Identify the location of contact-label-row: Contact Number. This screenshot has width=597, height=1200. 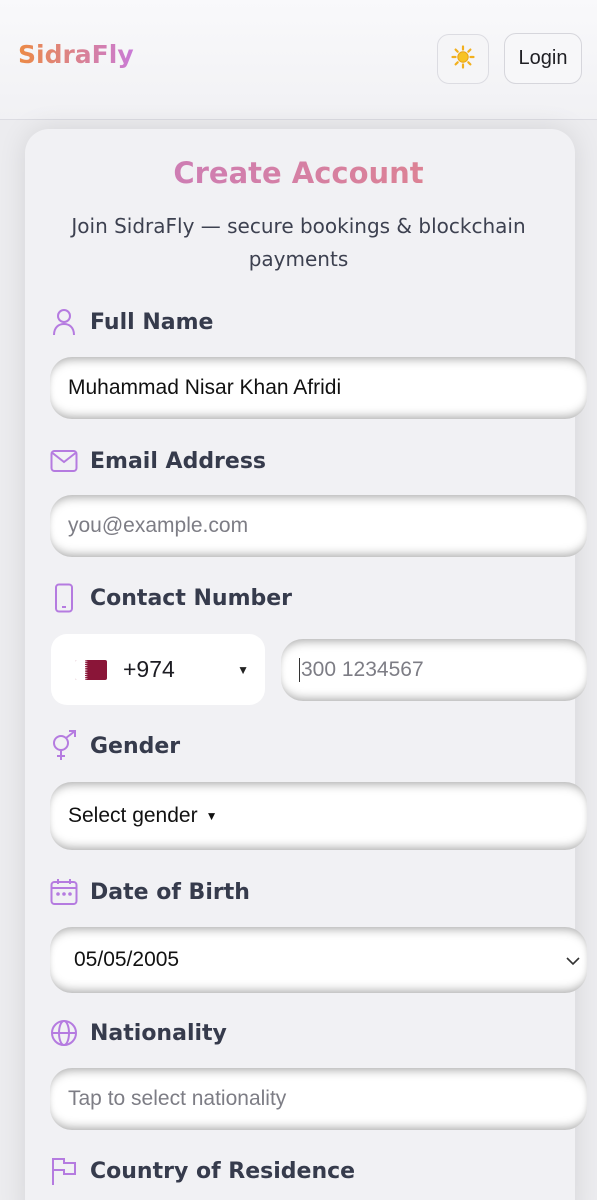
(171, 598).